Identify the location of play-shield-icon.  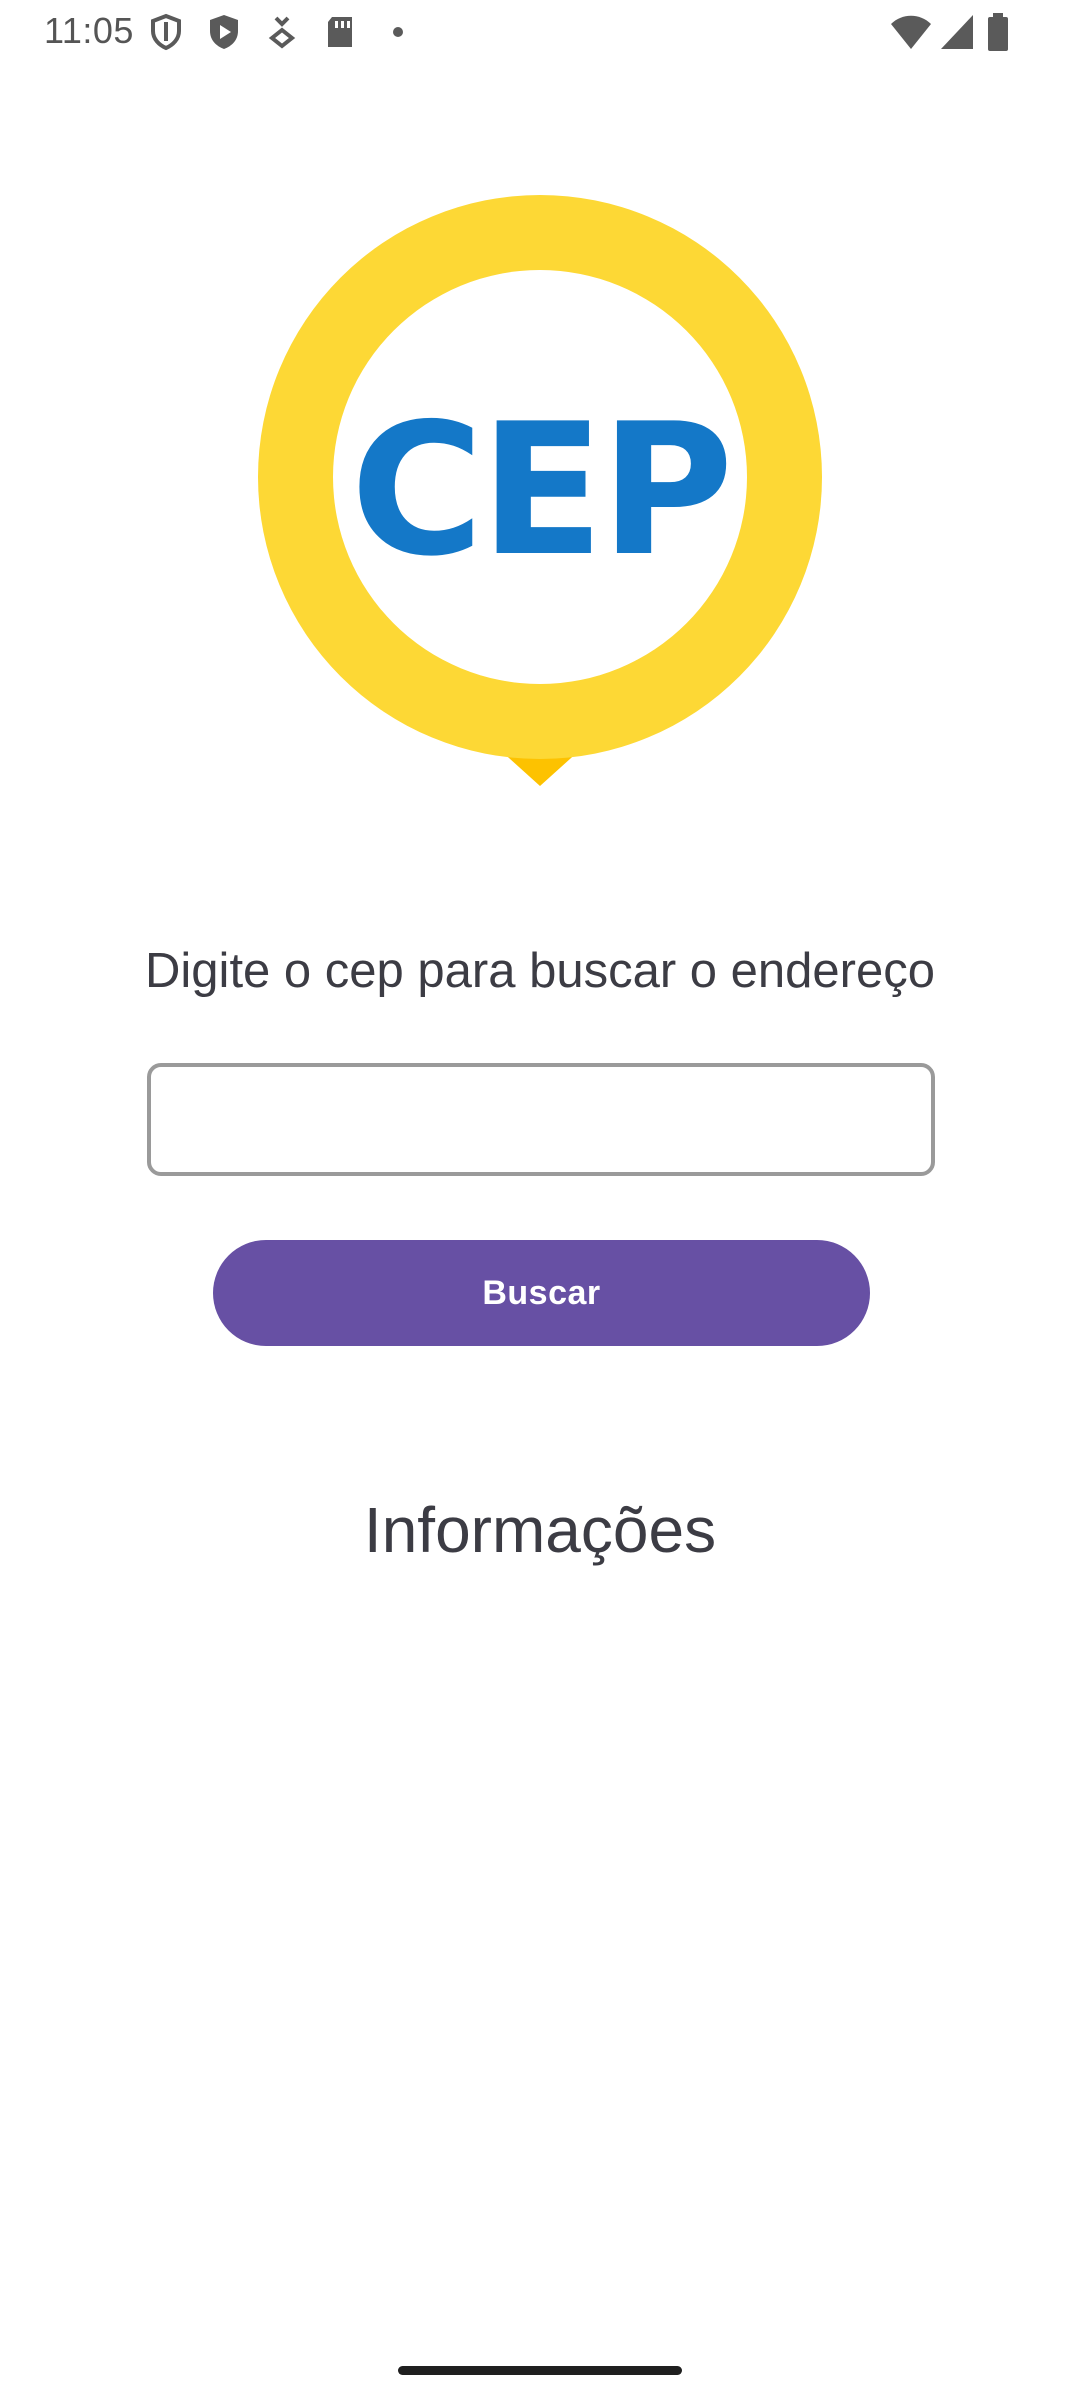
(224, 32).